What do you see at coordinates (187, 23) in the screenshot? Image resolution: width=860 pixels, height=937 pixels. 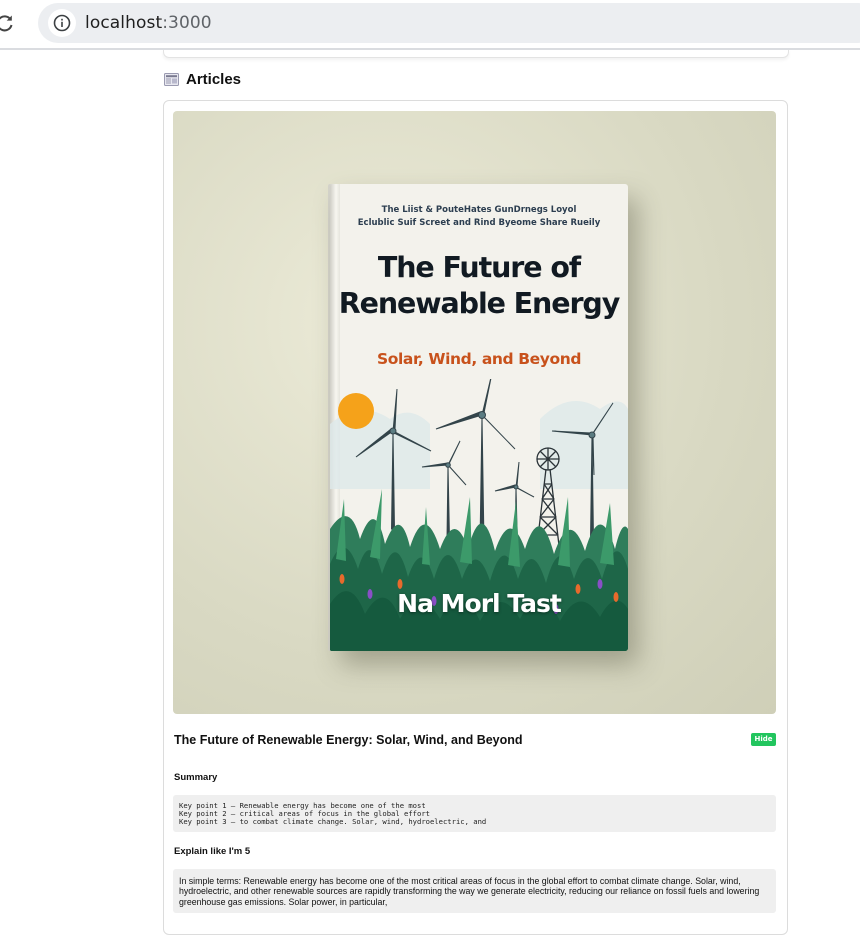 I see `url-port: :3000` at bounding box center [187, 23].